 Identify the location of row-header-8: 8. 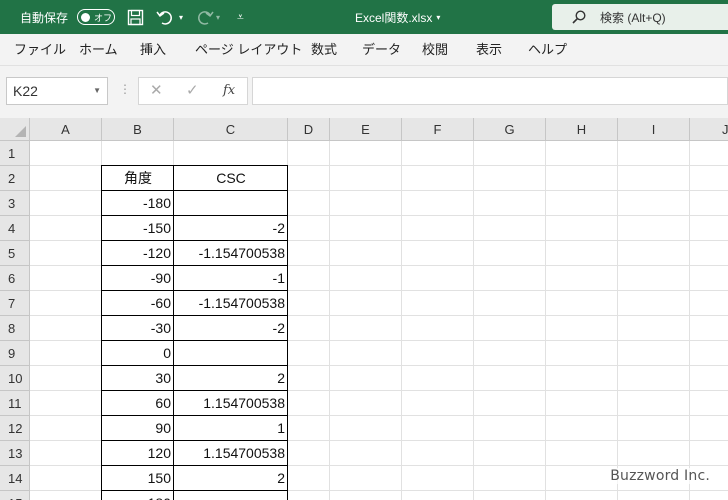
(15, 328).